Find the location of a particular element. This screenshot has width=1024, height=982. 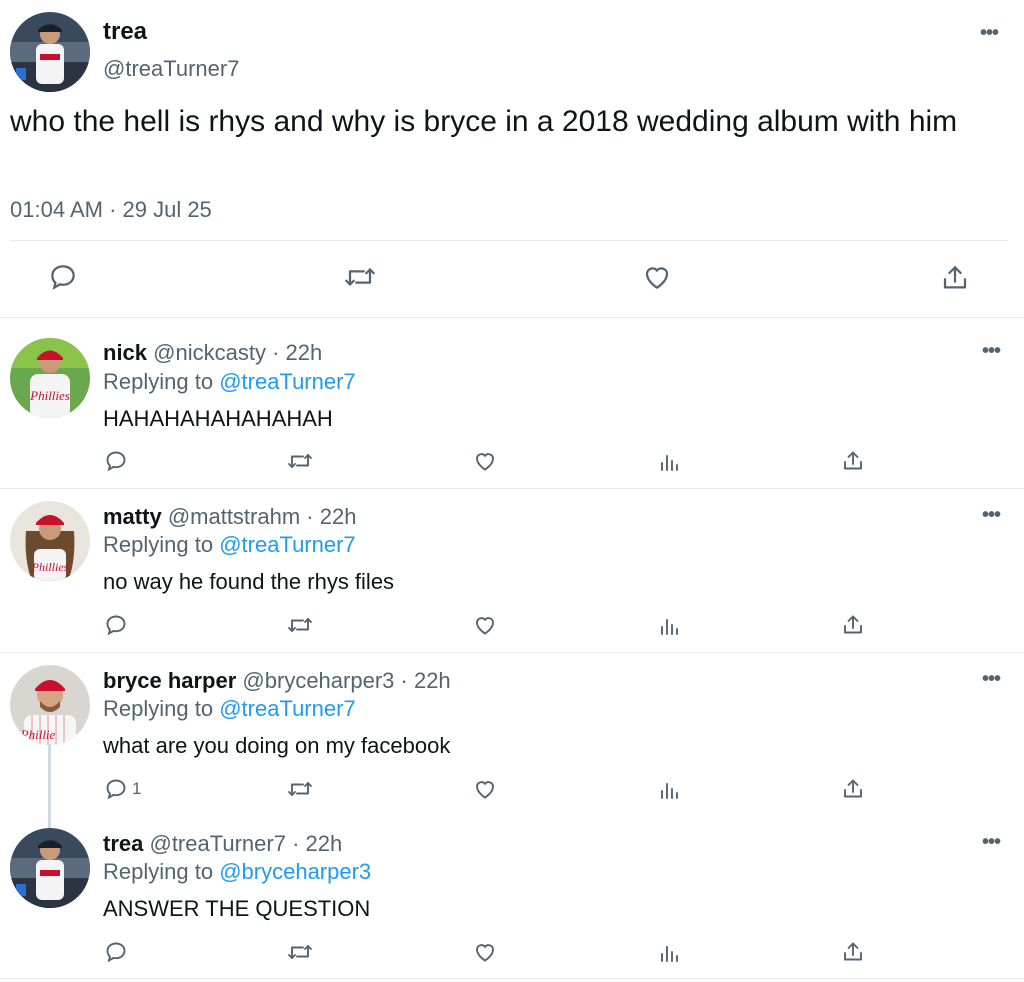

author-handle: @nickcasty is located at coordinates (209, 352).